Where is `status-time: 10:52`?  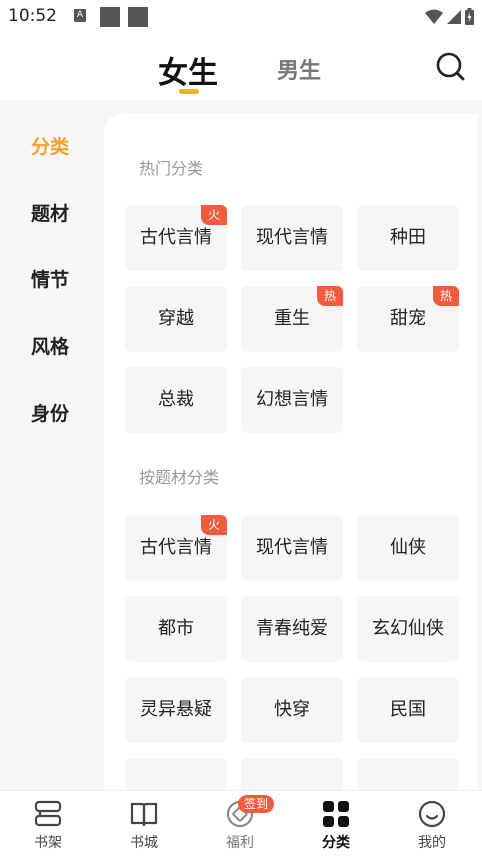
status-time: 10:52 is located at coordinates (32, 16).